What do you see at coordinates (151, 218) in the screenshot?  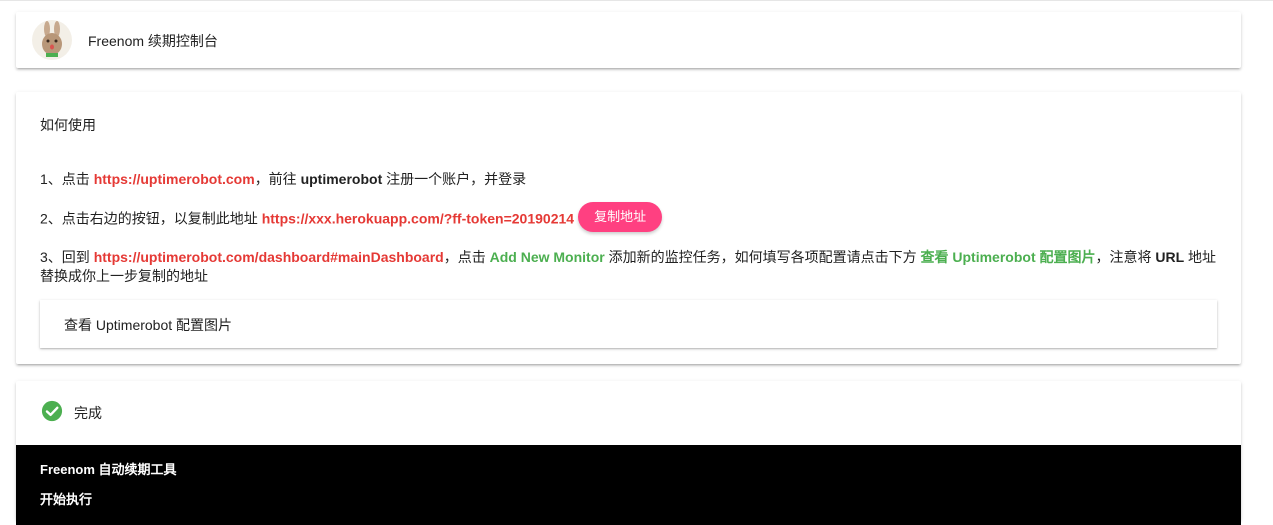 I see `step-2-prefix: 2、点击右边的按钮，以复制此地址` at bounding box center [151, 218].